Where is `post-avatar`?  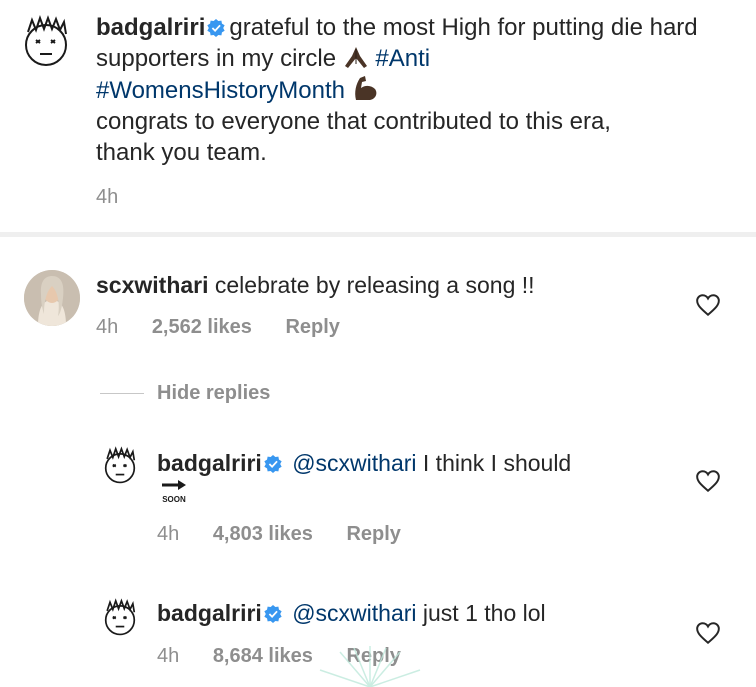
post-avatar is located at coordinates (46, 44).